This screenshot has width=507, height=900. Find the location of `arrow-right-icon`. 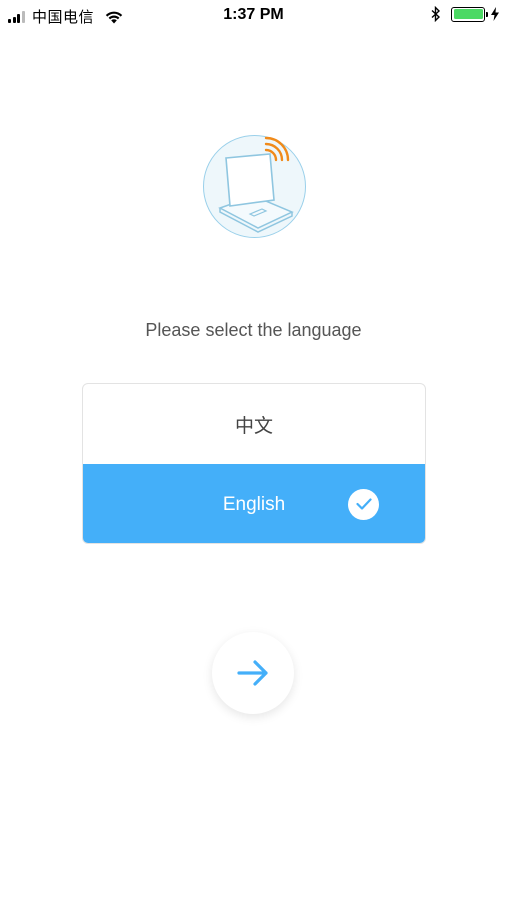

arrow-right-icon is located at coordinates (252, 673).